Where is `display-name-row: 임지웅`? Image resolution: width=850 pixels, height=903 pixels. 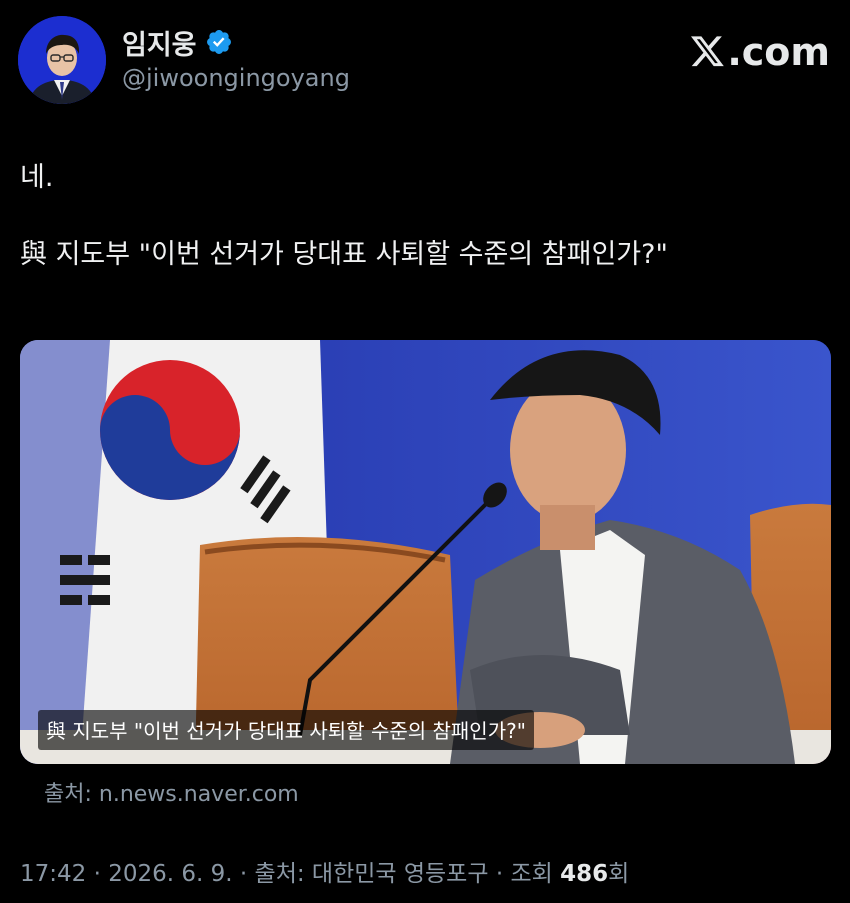 display-name-row: 임지웅 is located at coordinates (236, 42).